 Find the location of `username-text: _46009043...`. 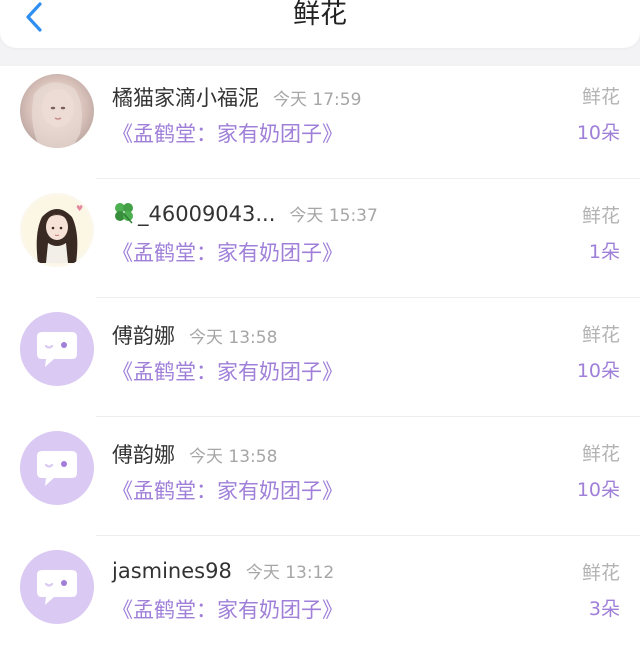

username-text: _46009043... is located at coordinates (207, 214).